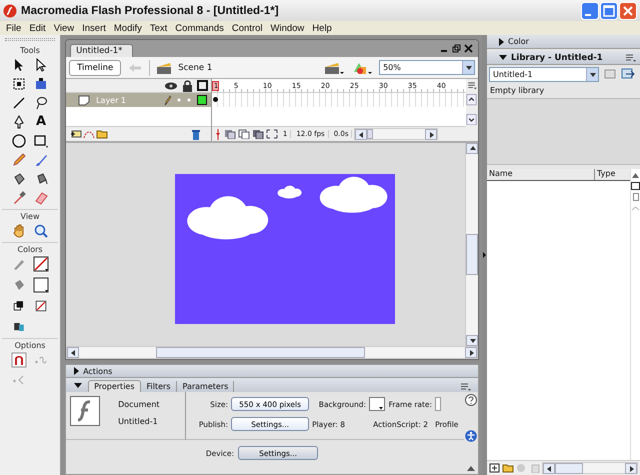 Image resolution: width=640 pixels, height=475 pixels. I want to click on center-frame-icon, so click(218, 134).